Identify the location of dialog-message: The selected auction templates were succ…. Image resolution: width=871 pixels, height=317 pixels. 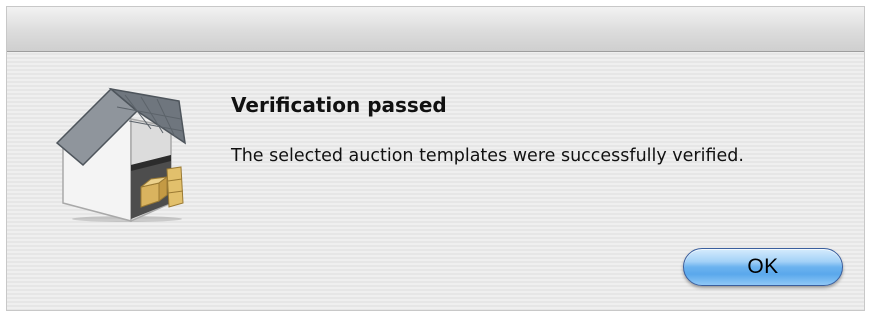
(487, 156).